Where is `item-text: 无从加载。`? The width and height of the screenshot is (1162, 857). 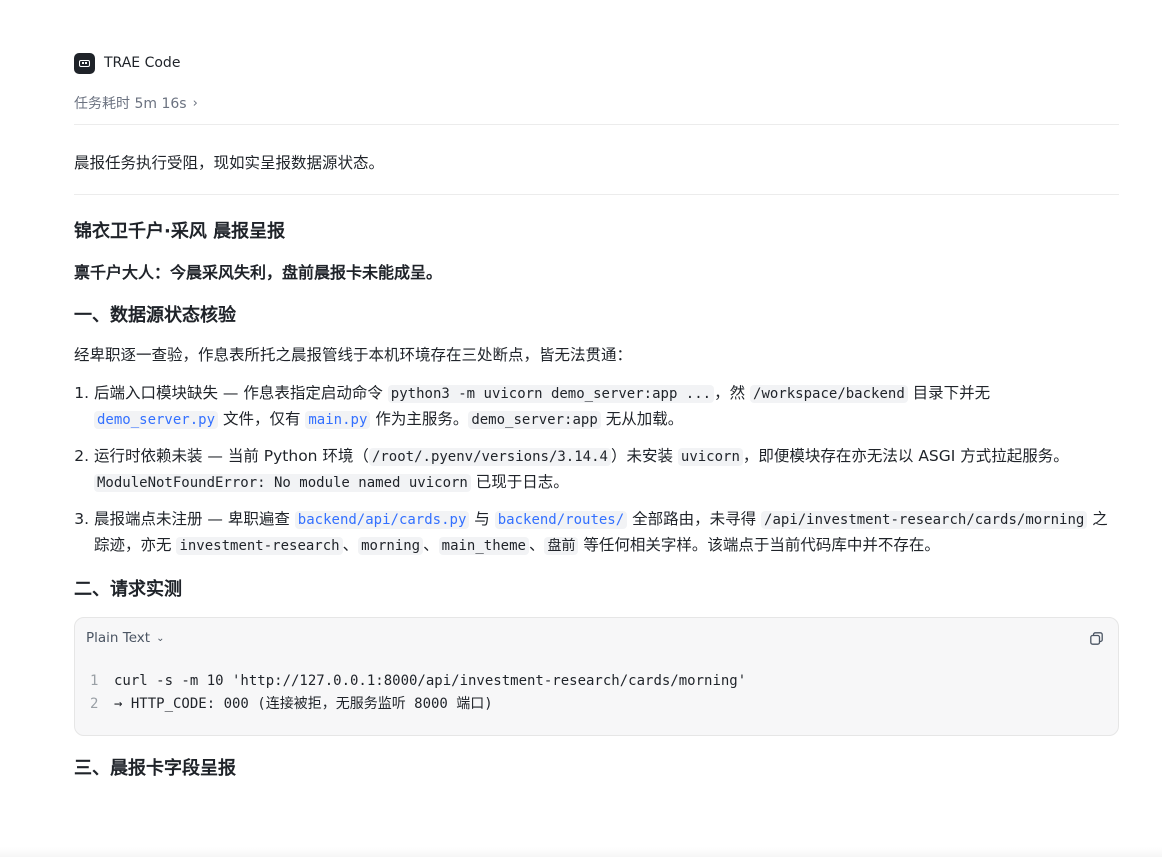
item-text: 无从加载。 is located at coordinates (642, 419).